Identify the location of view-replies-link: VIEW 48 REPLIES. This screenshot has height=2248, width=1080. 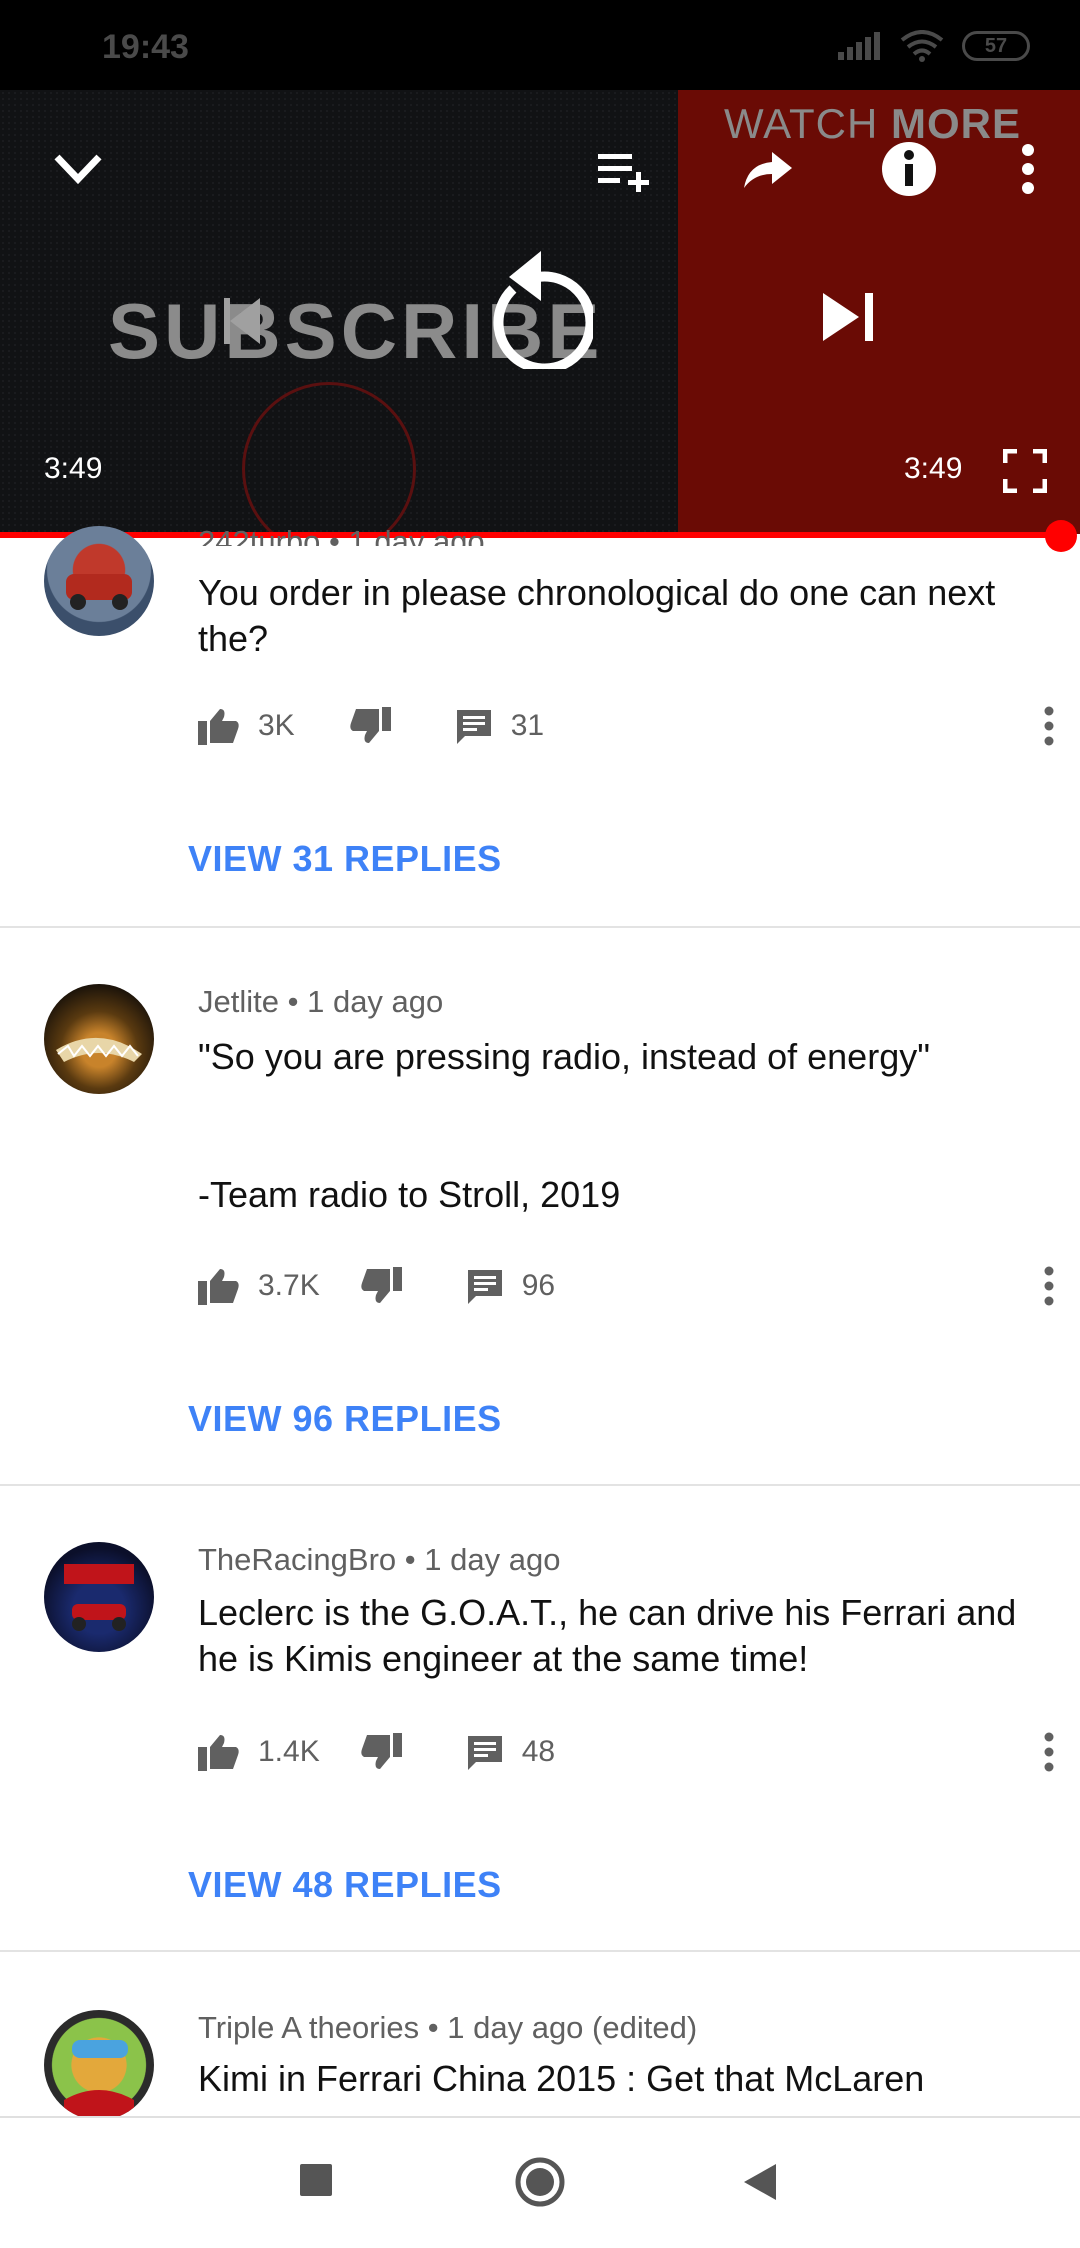
(345, 1885).